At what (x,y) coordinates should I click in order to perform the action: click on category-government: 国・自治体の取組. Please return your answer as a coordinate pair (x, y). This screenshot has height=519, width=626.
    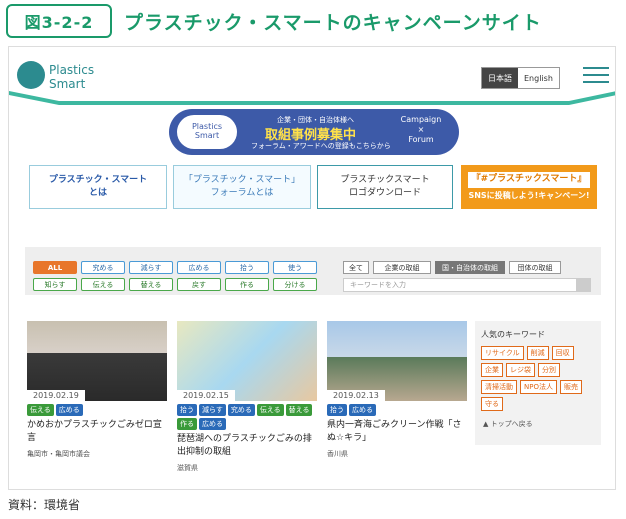
    Looking at the image, I should click on (470, 267).